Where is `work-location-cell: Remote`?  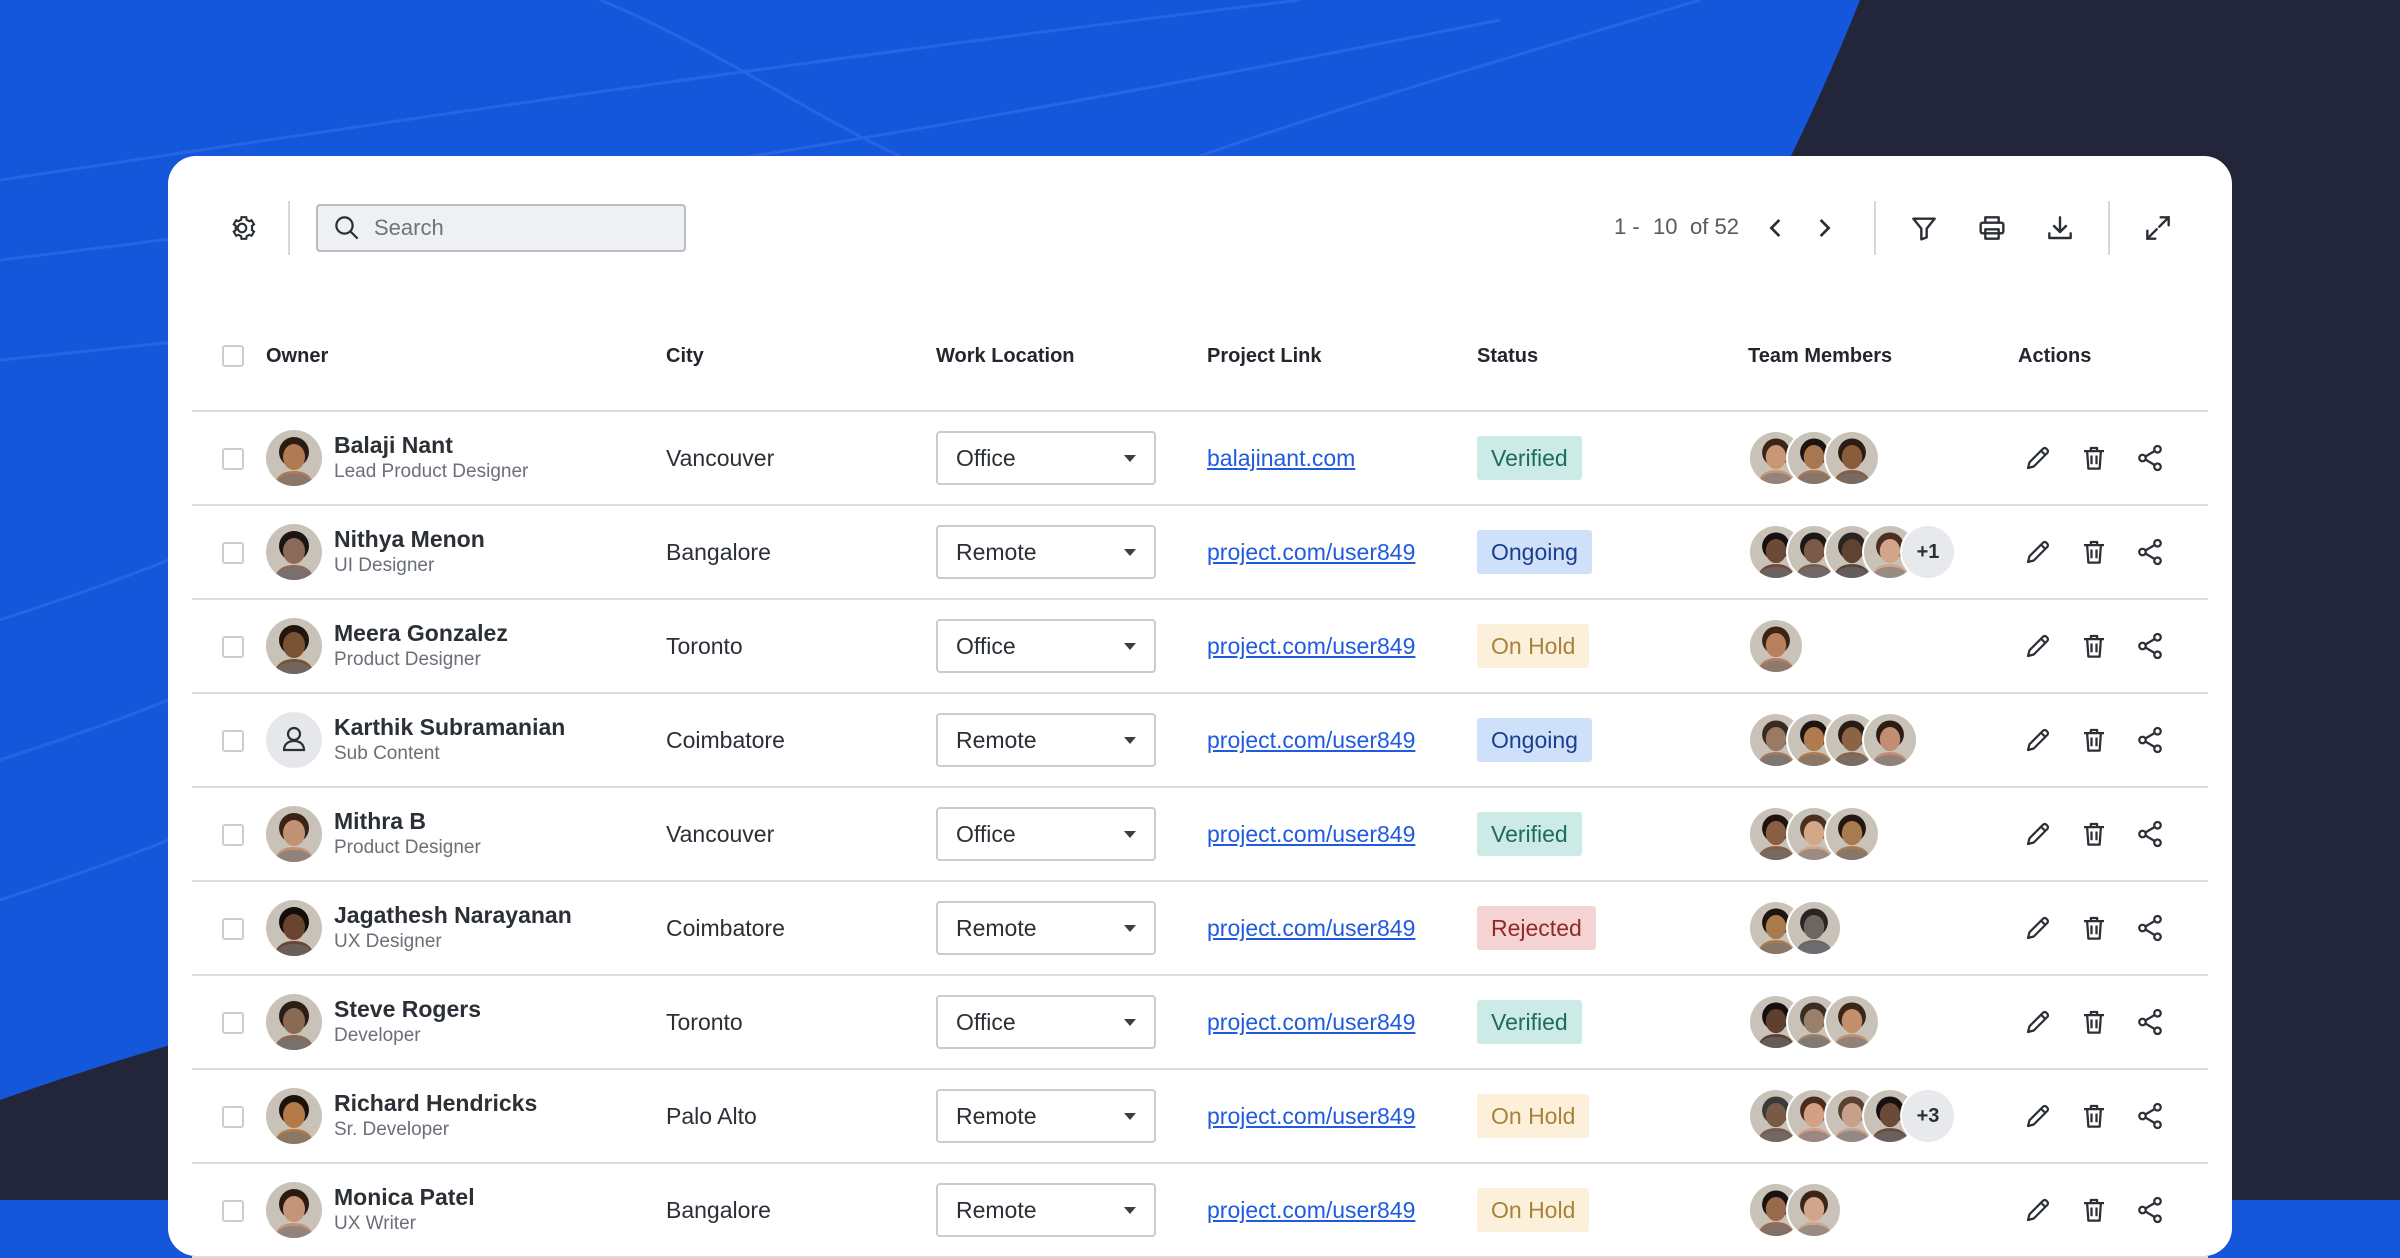 work-location-cell: Remote is located at coordinates (1071, 928).